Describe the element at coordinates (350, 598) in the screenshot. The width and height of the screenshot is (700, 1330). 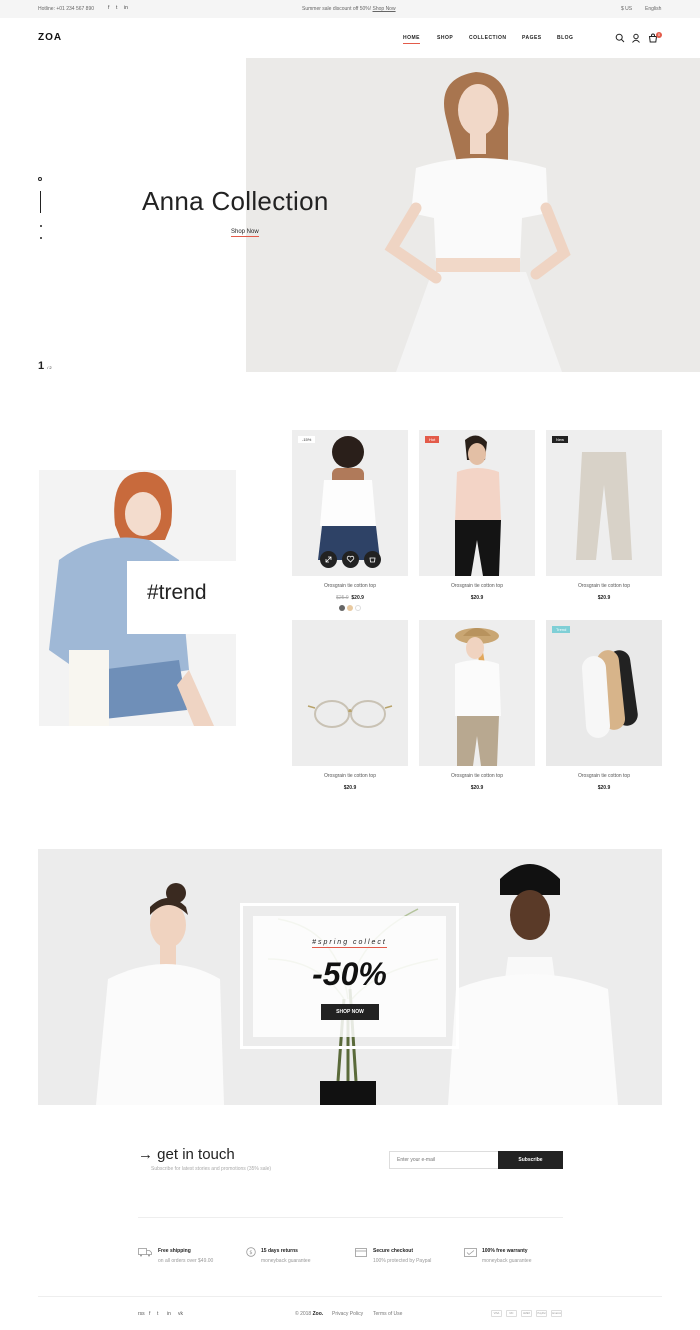
I see `product-price: $25.9 $20.9` at that location.